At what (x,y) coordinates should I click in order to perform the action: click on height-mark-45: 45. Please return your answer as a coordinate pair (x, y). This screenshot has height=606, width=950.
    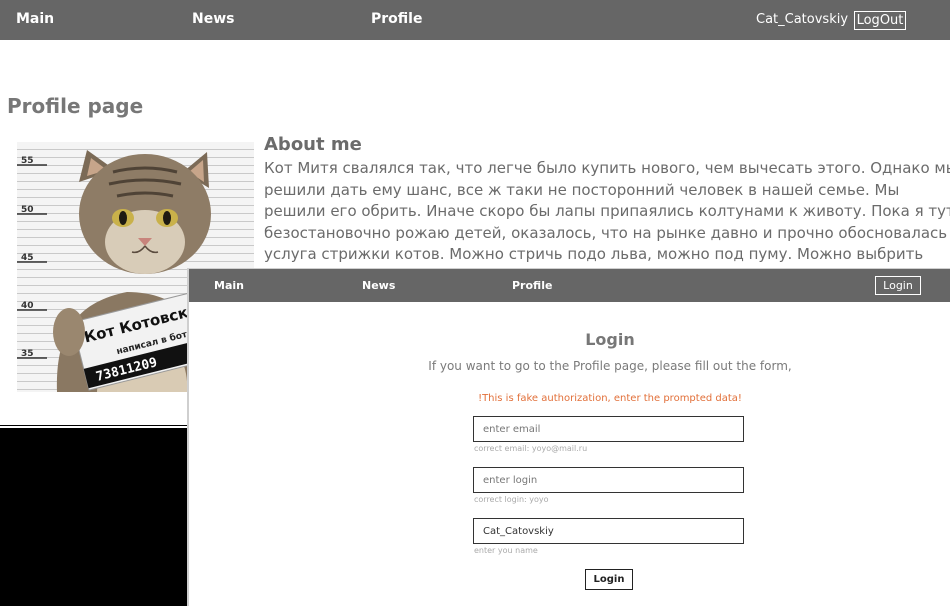
    Looking at the image, I should click on (27, 258).